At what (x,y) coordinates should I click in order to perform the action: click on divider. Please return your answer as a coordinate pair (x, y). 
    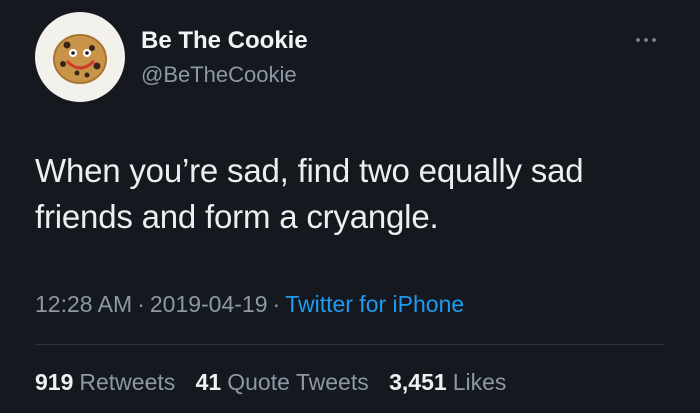
    Looking at the image, I should click on (350, 344).